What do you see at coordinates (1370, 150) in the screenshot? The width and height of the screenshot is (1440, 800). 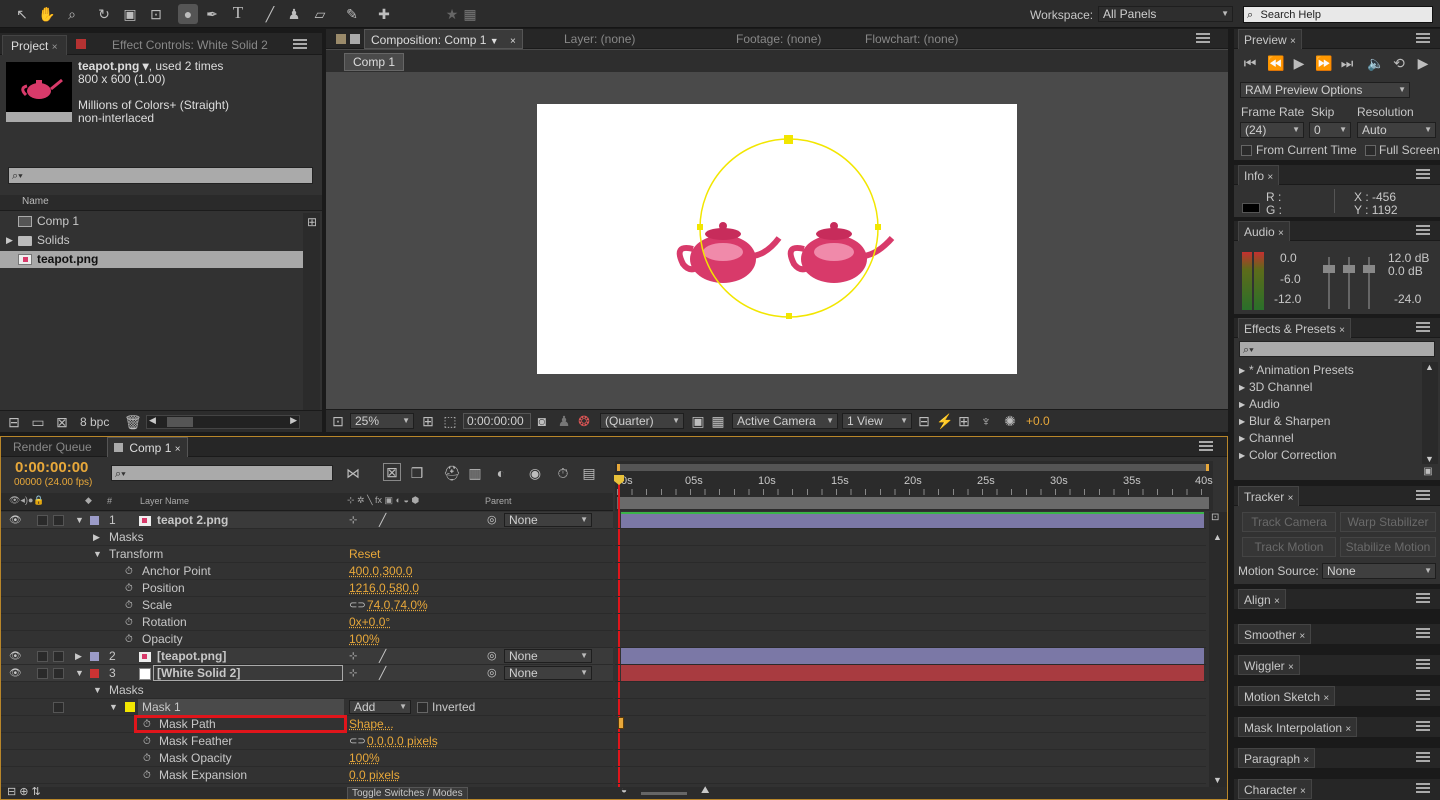 I see `full-screen-checkbox` at bounding box center [1370, 150].